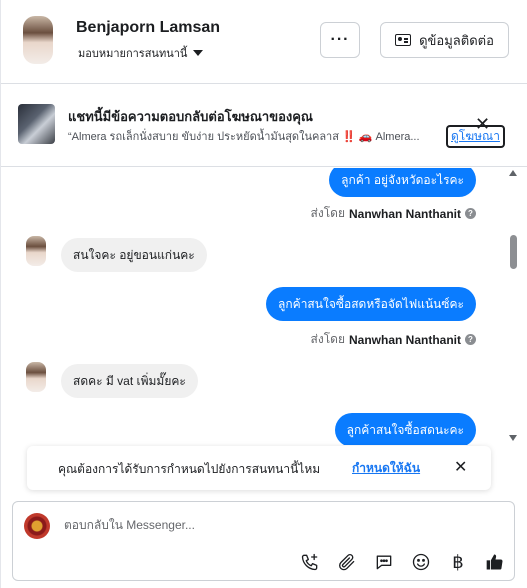 This screenshot has width=527, height=588. I want to click on message-bubble-outgoing: ลูกค้าสนใจซื้อสดหรือจัดไฟแน้นซ์คะ, so click(371, 304).